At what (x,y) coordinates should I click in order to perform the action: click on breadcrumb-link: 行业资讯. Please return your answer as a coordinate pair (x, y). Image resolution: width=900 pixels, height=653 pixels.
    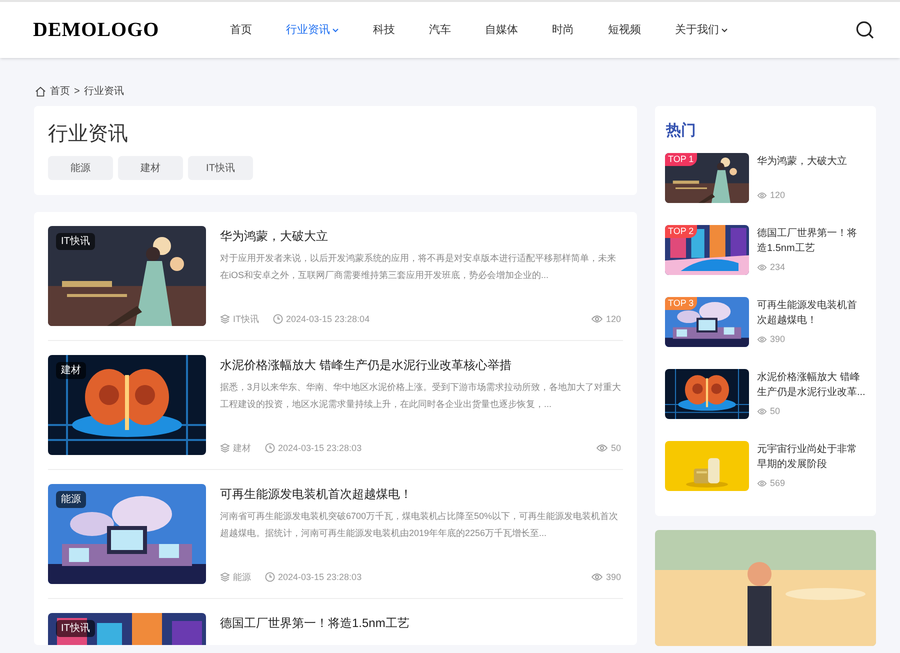
    Looking at the image, I should click on (104, 91).